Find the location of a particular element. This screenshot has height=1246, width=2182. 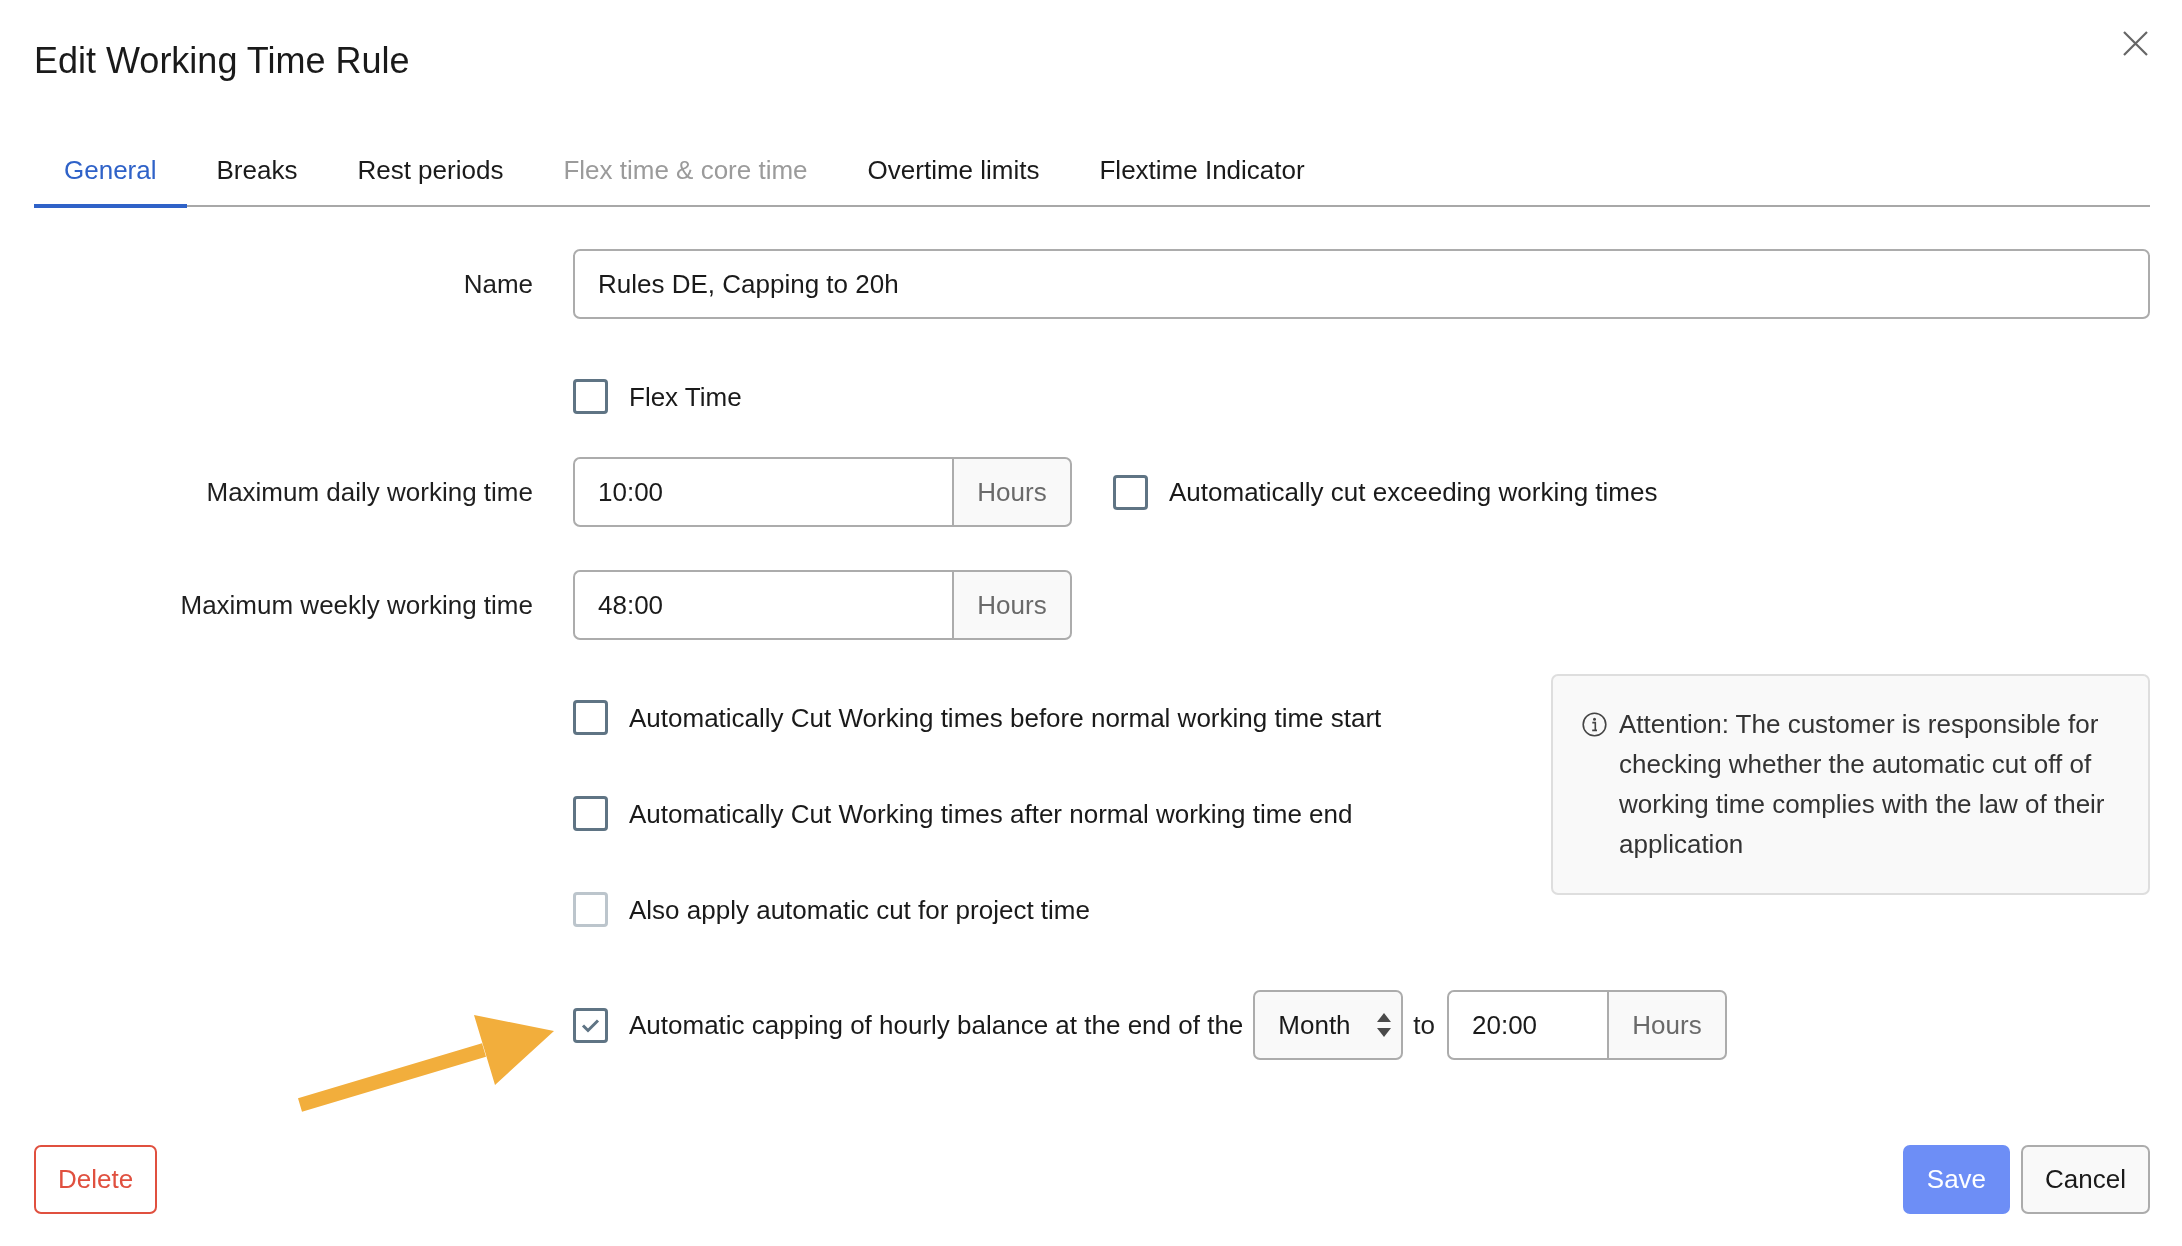

danger-button: Delete is located at coordinates (96, 1179).